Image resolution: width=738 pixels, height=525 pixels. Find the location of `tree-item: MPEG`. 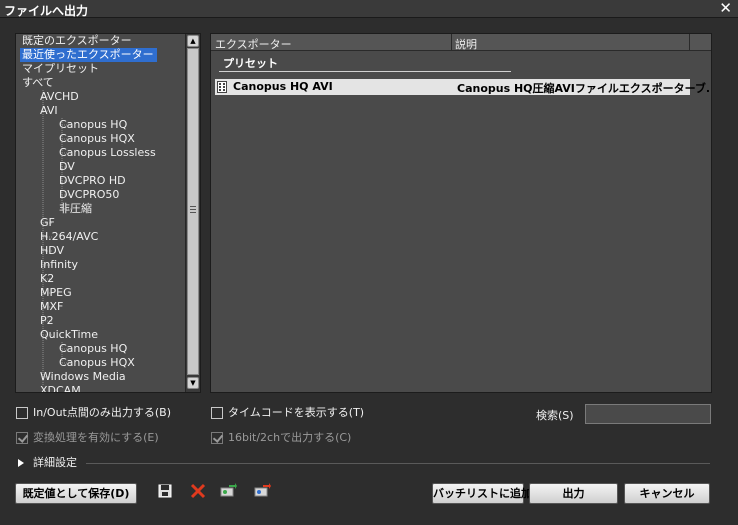

tree-item: MPEG is located at coordinates (56, 293).